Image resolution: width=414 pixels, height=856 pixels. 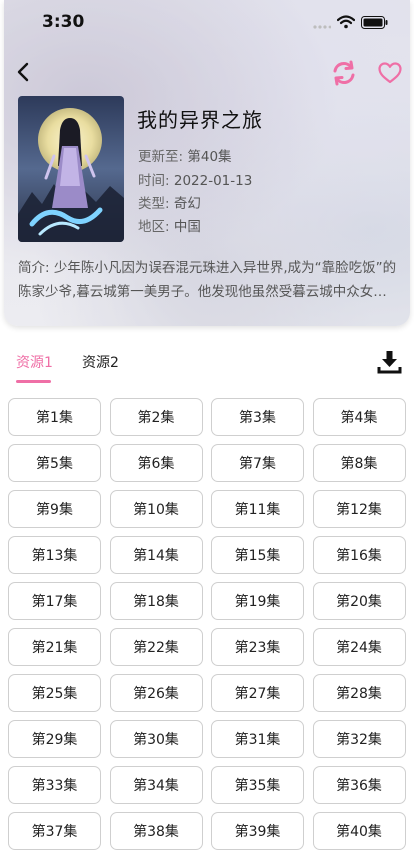 I want to click on episode-button: 第2集, so click(x=156, y=417).